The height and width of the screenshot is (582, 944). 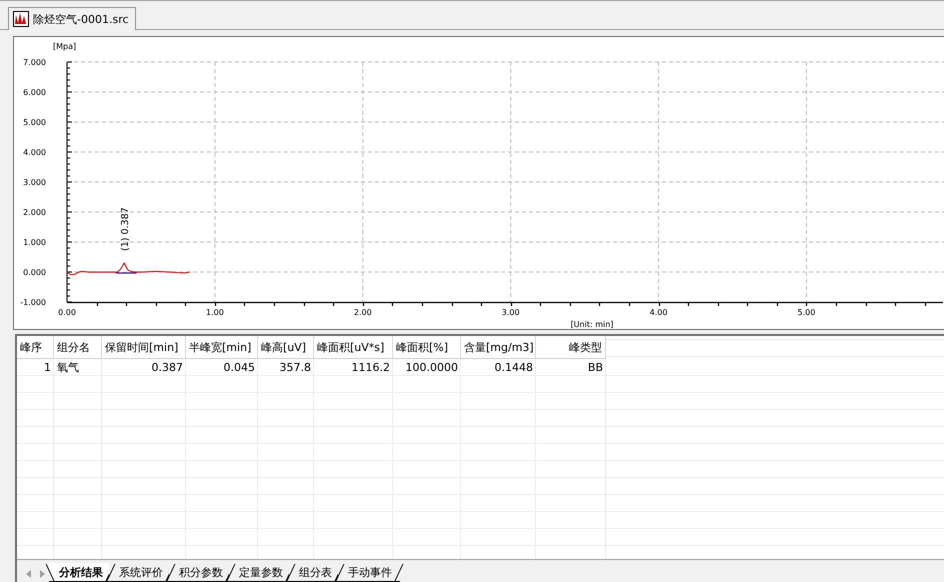 I want to click on tick-label: 3.00, so click(x=511, y=312).